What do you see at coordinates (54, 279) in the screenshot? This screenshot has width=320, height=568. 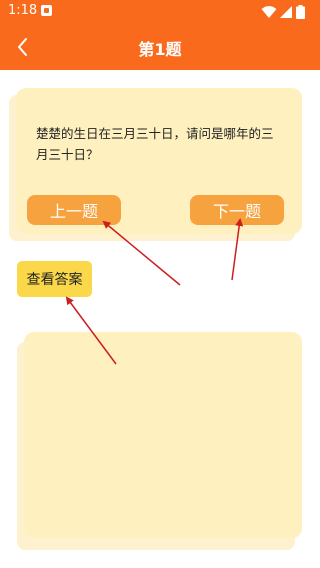 I see `view-answer-button: 查看答案` at bounding box center [54, 279].